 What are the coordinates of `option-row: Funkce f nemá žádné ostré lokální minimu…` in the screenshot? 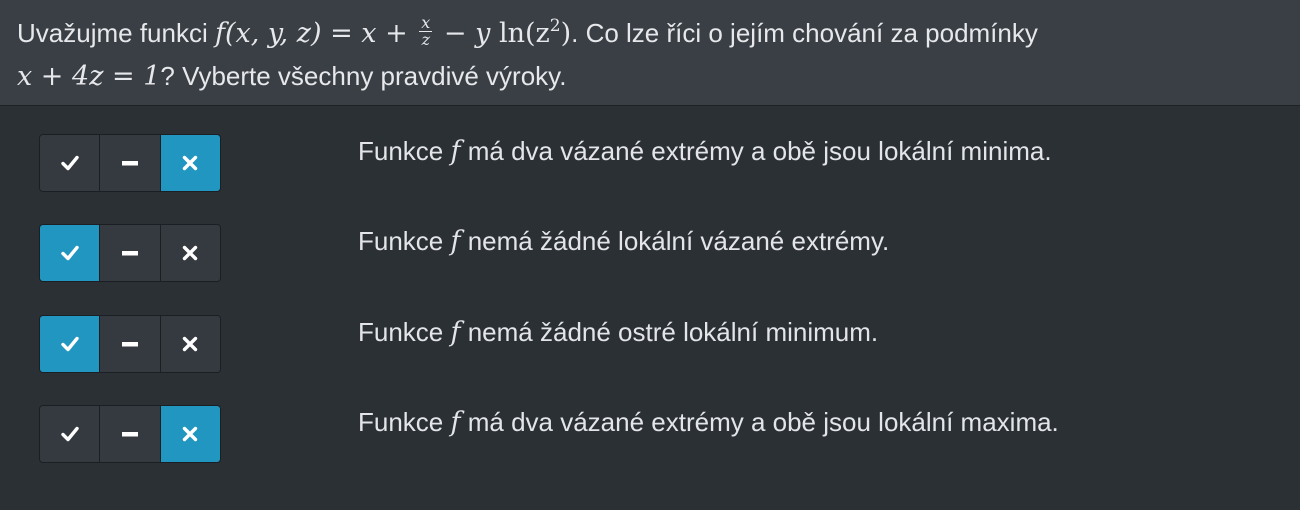 It's located at (650, 350).